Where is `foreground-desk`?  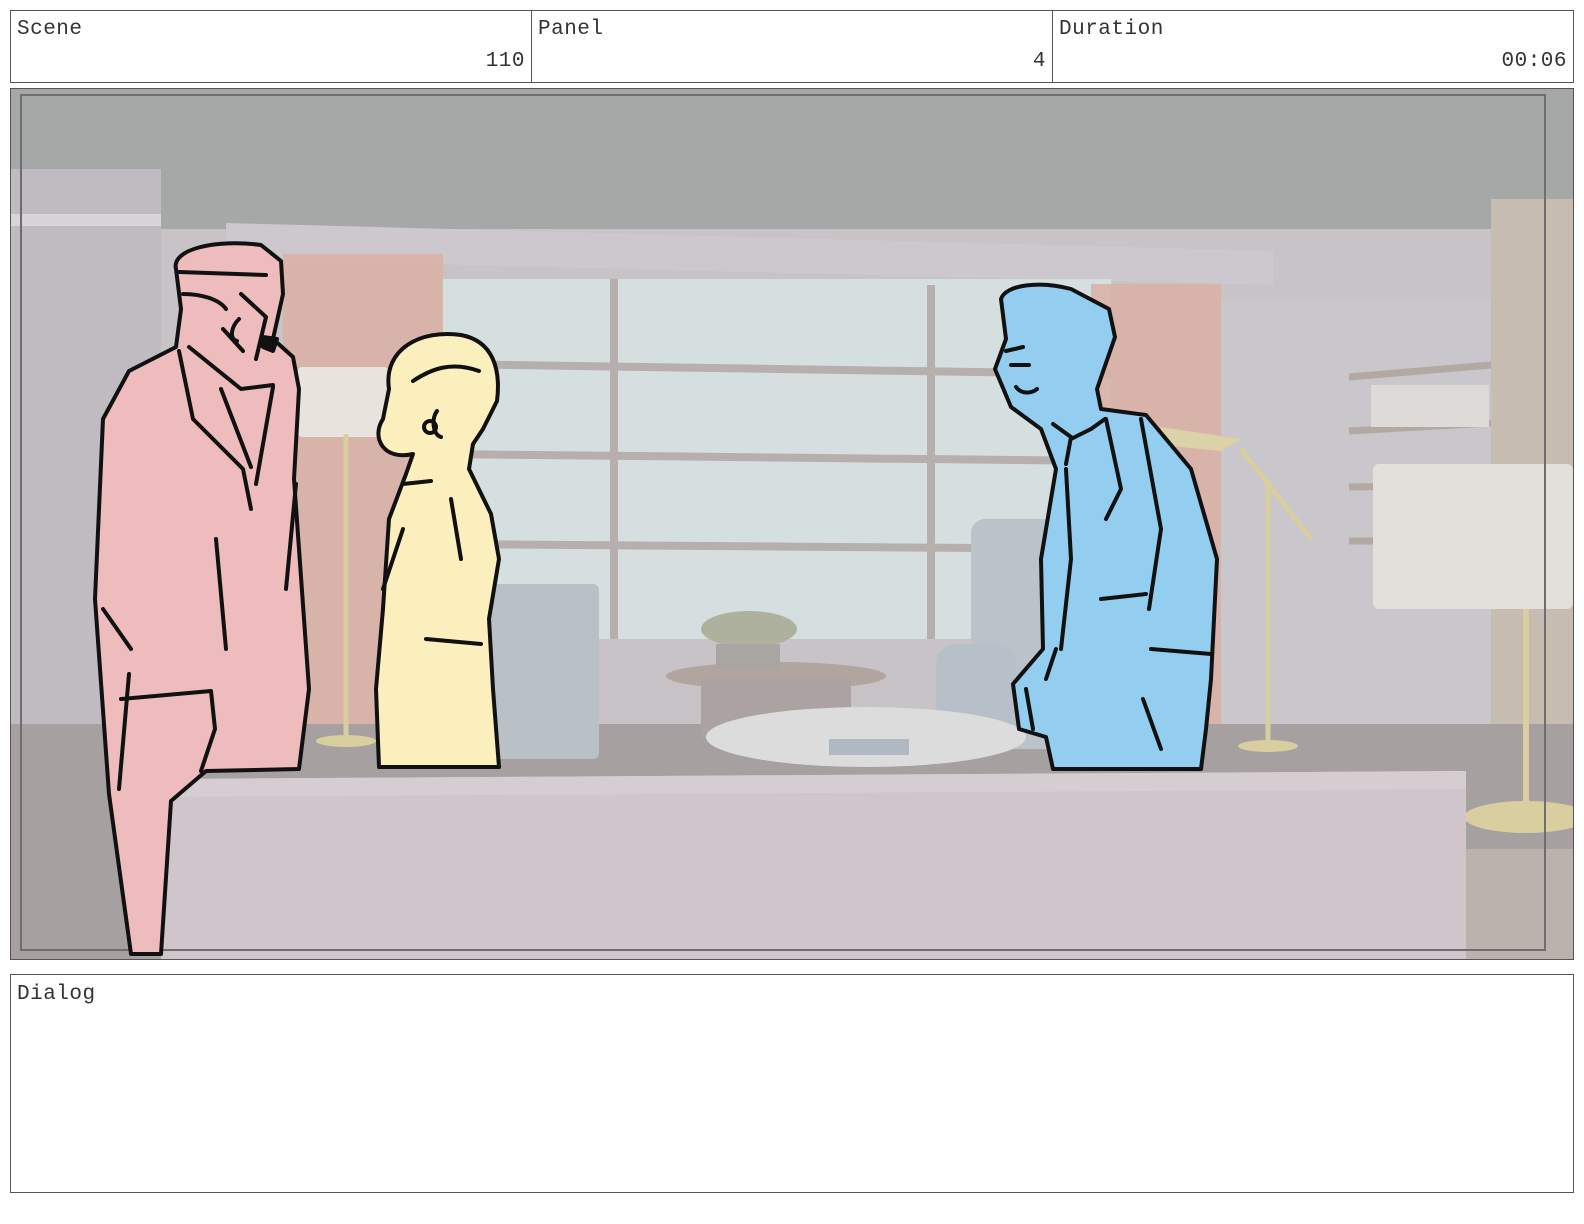 foreground-desk is located at coordinates (813, 865).